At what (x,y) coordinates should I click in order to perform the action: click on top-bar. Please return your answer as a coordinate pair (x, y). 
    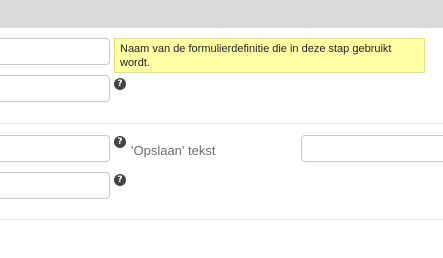
    Looking at the image, I should click on (221, 14).